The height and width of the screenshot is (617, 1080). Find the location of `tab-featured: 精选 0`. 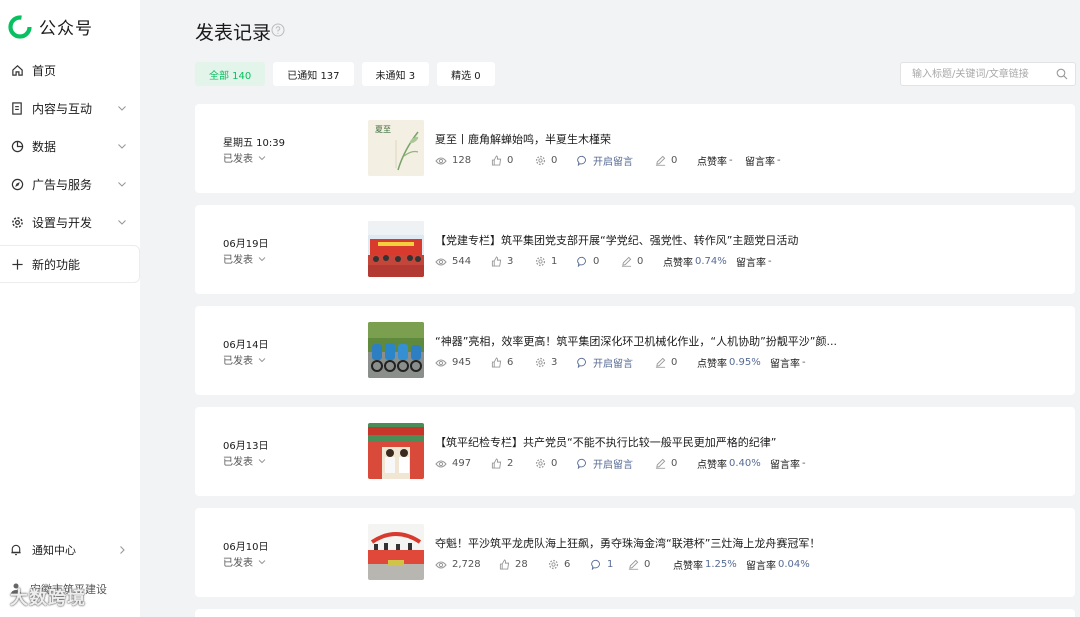

tab-featured: 精选 0 is located at coordinates (466, 74).